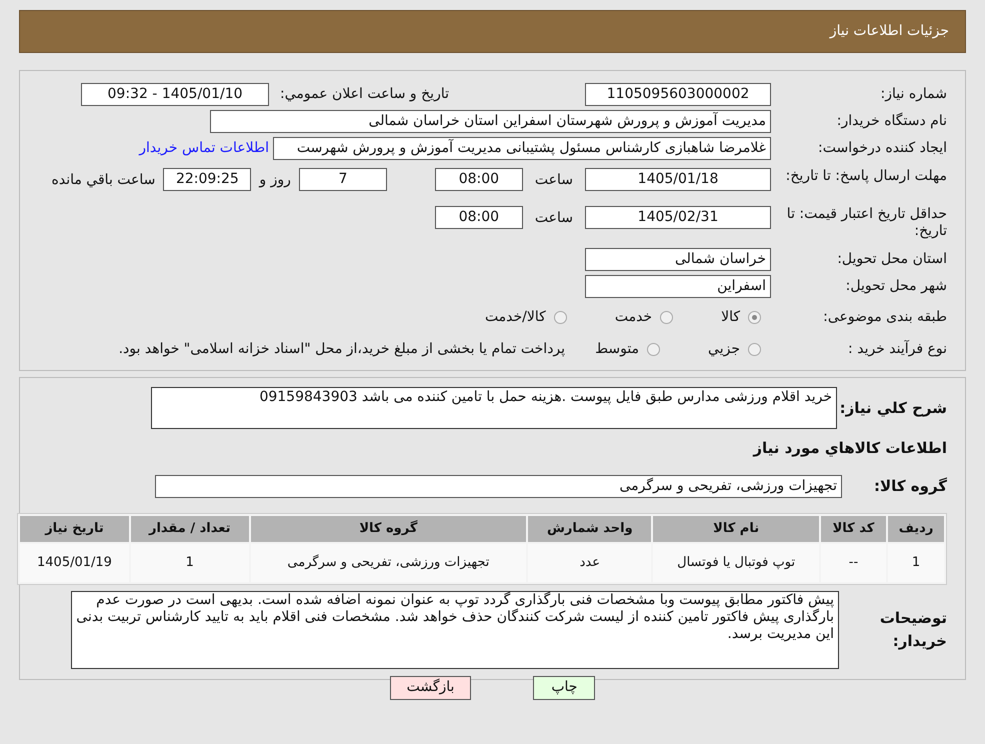 The image size is (985, 744). I want to click on field-label: کالا/خدمت, so click(515, 317).